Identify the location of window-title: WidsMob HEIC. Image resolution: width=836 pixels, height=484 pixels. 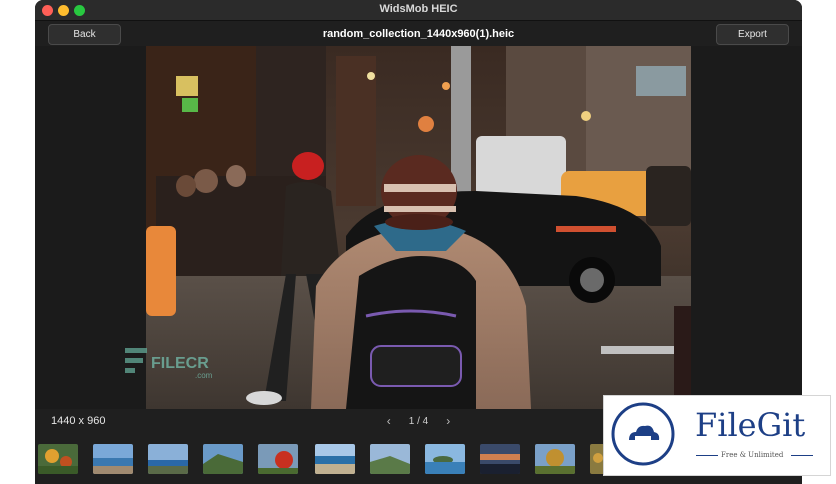
(418, 9).